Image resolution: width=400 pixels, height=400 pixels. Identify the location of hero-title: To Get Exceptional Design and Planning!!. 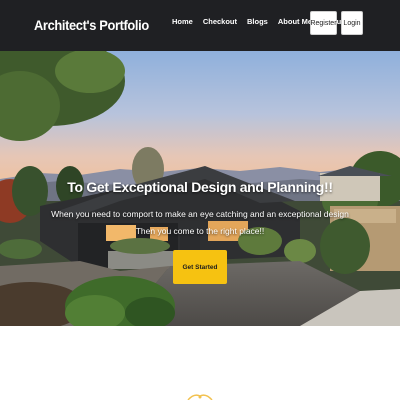
(200, 187).